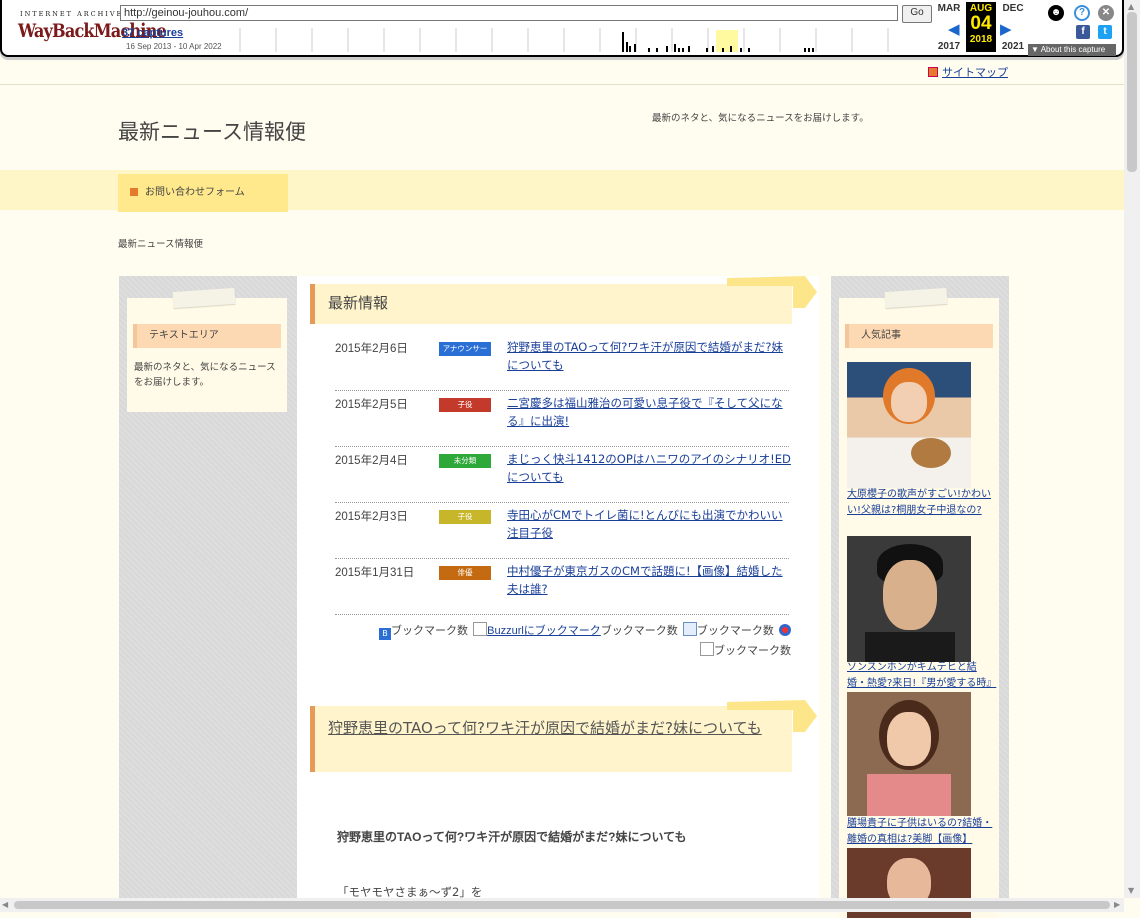 Image resolution: width=1140 pixels, height=918 pixels. What do you see at coordinates (933, 72) in the screenshot?
I see `sitemap-bullet-icon` at bounding box center [933, 72].